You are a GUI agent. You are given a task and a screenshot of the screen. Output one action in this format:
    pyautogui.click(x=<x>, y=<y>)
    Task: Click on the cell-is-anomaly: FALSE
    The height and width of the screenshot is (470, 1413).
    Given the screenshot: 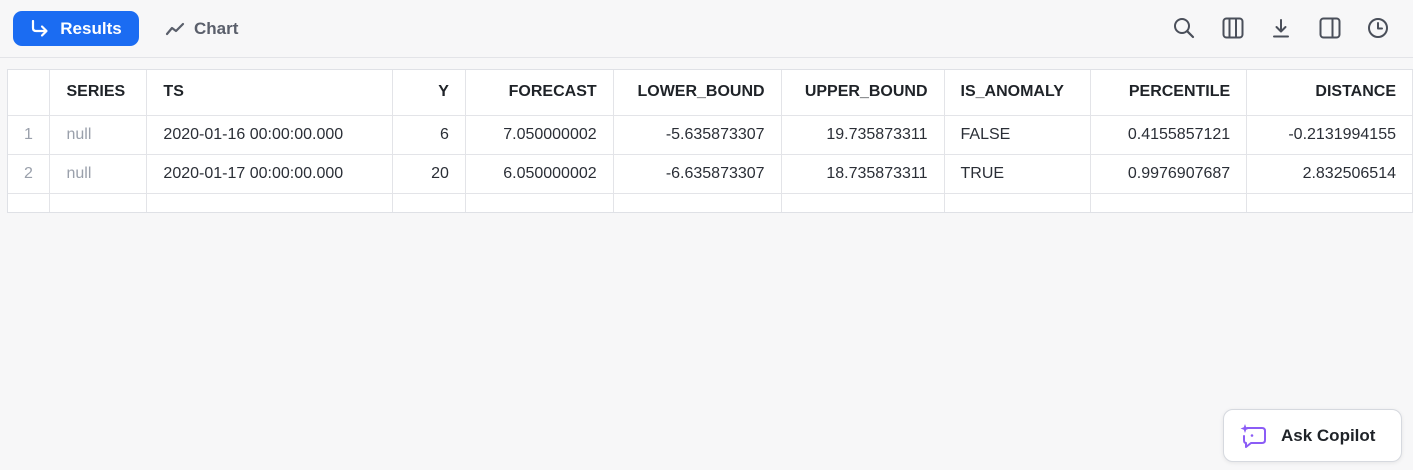 What is the action you would take?
    pyautogui.click(x=1018, y=135)
    